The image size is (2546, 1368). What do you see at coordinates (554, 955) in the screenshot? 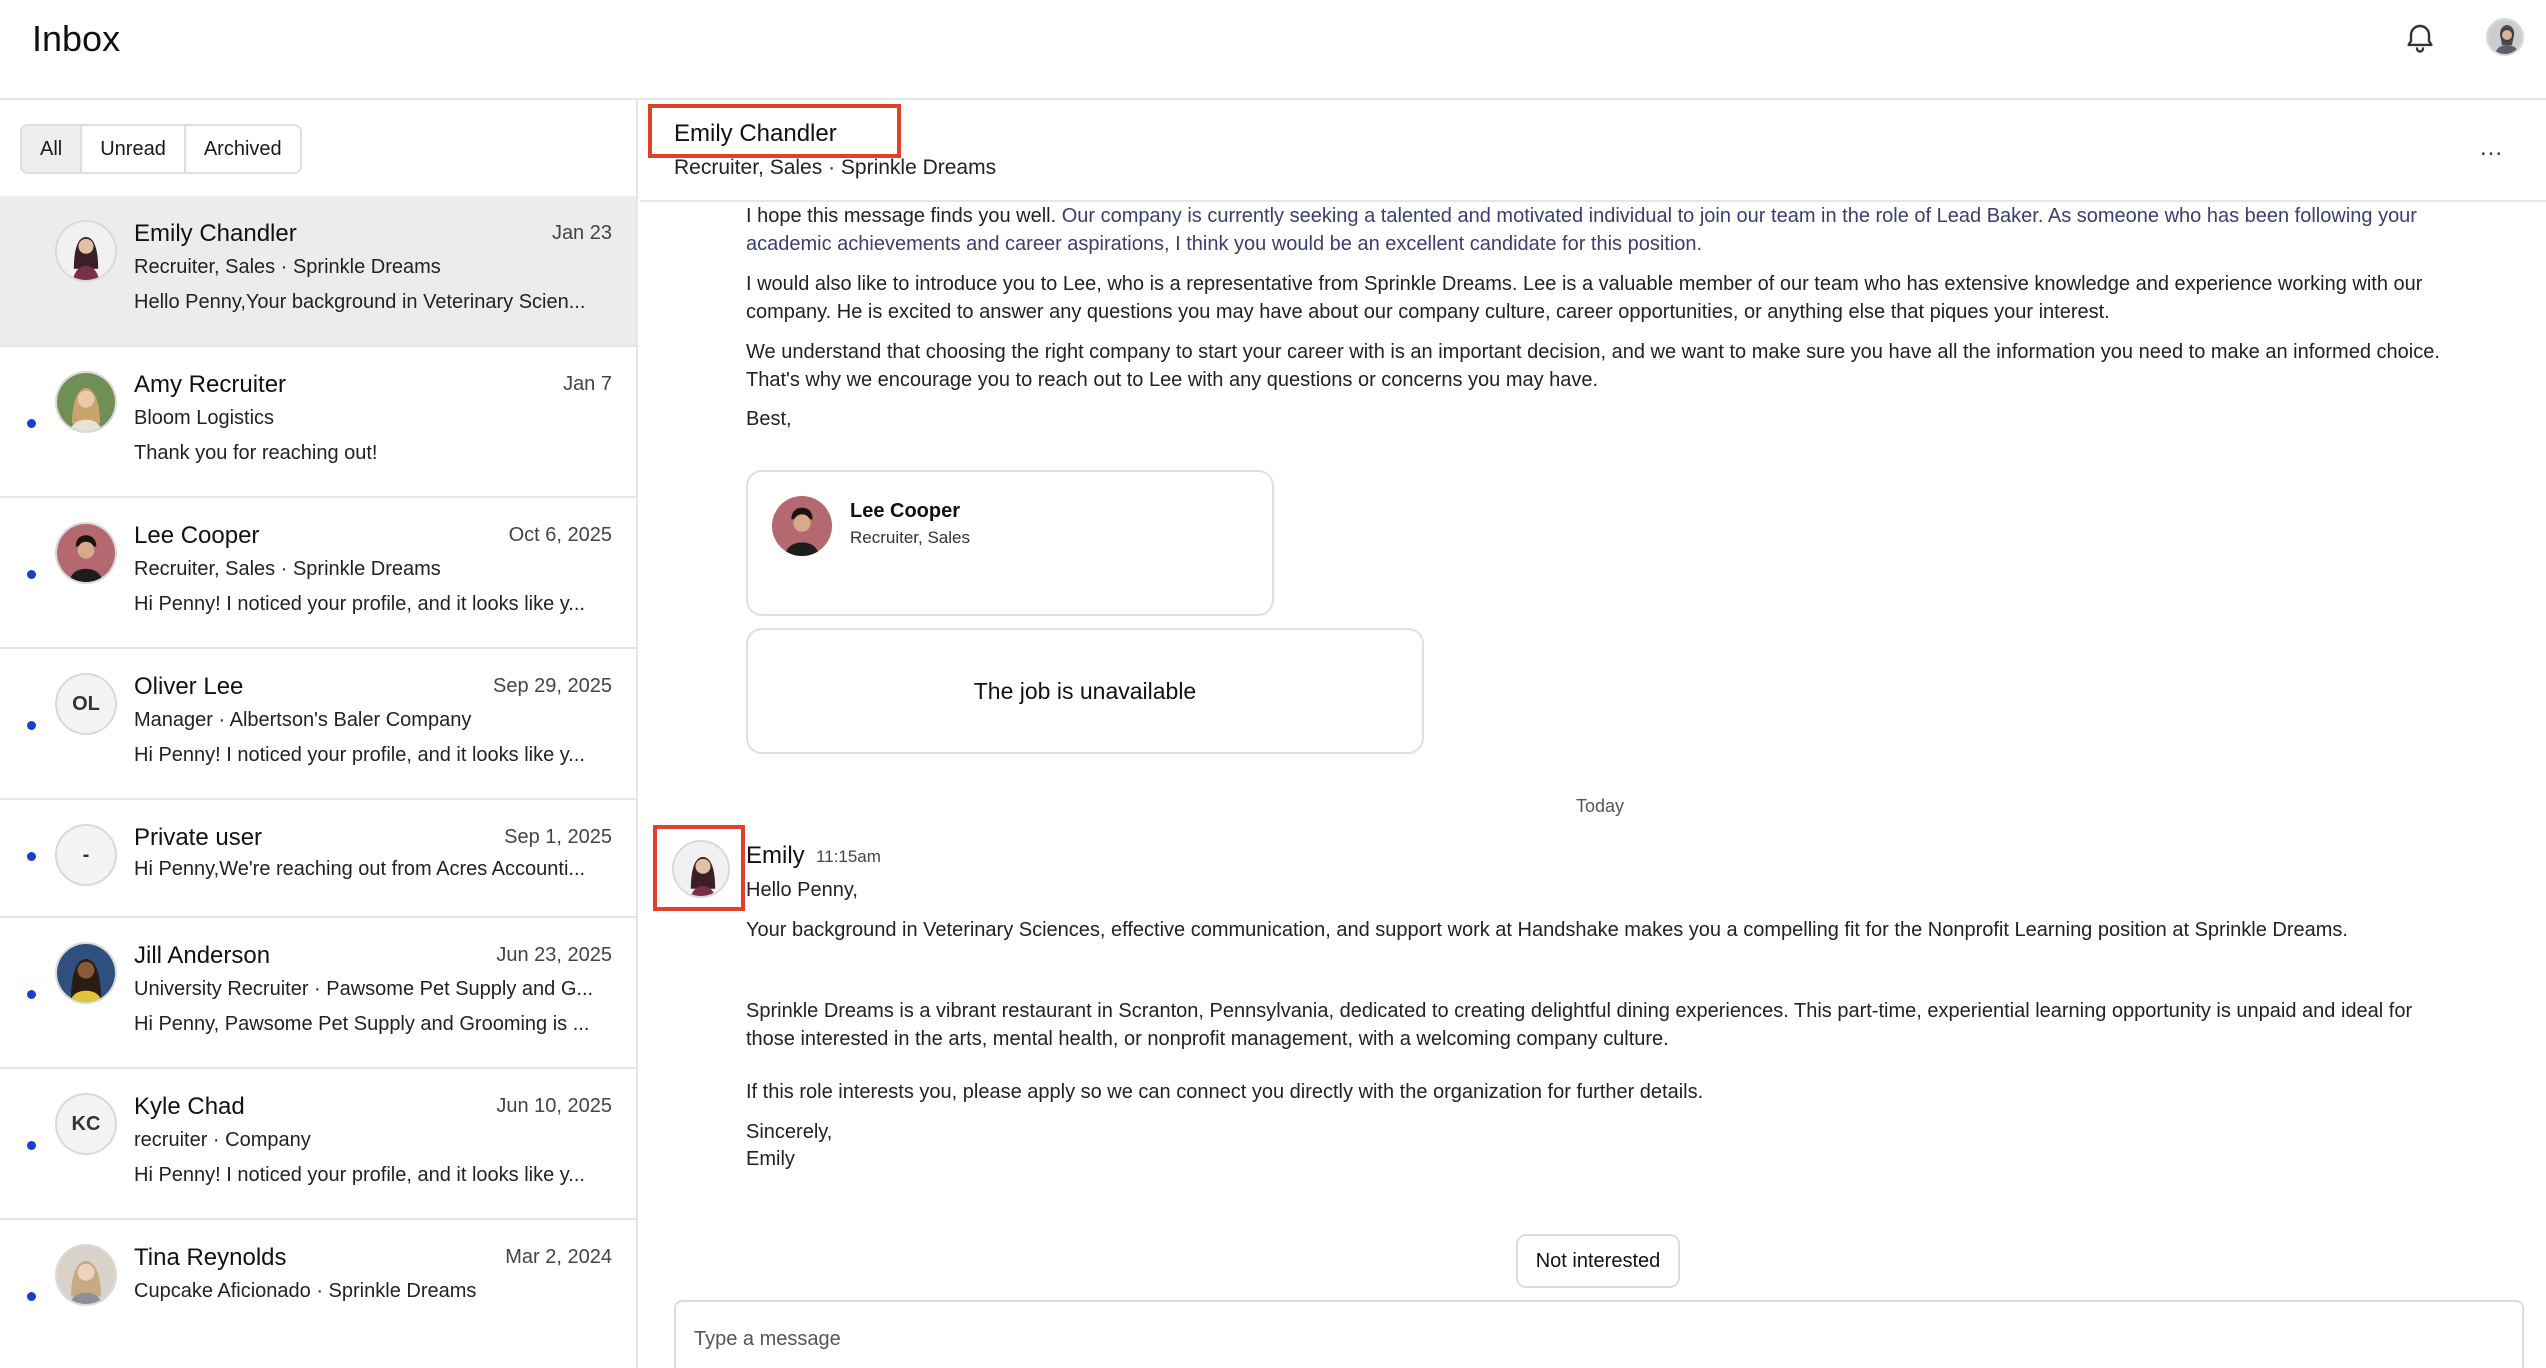
I see `conversation-date: Jun 23, 2025` at bounding box center [554, 955].